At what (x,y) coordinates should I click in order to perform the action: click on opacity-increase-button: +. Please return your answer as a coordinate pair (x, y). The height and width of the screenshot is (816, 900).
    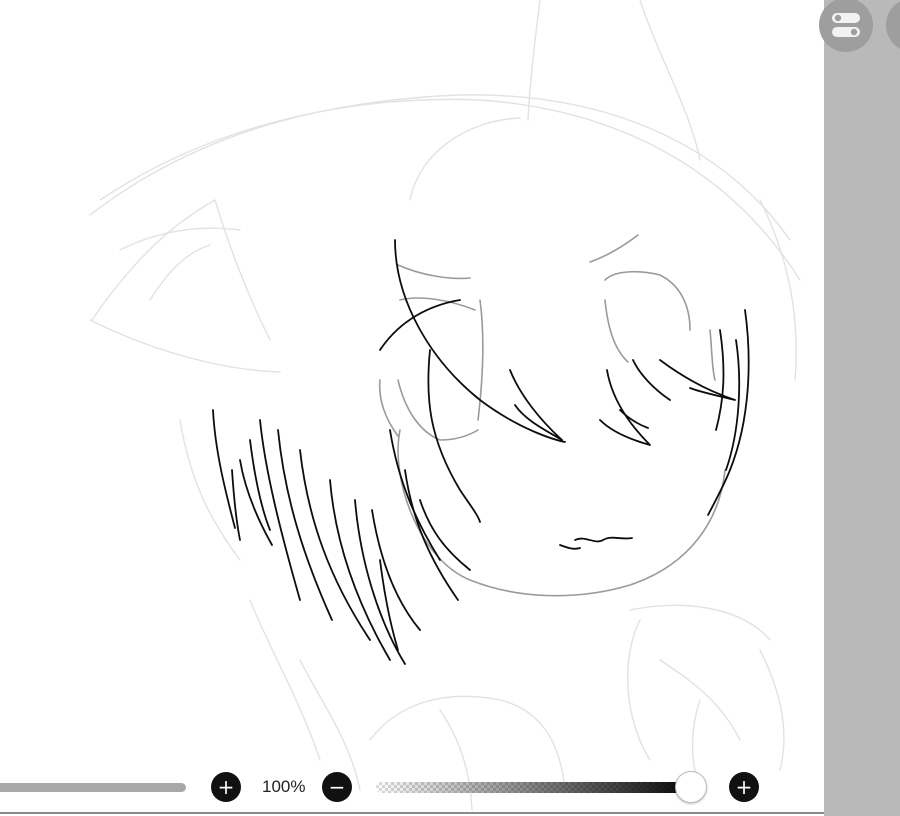
    Looking at the image, I should click on (744, 787).